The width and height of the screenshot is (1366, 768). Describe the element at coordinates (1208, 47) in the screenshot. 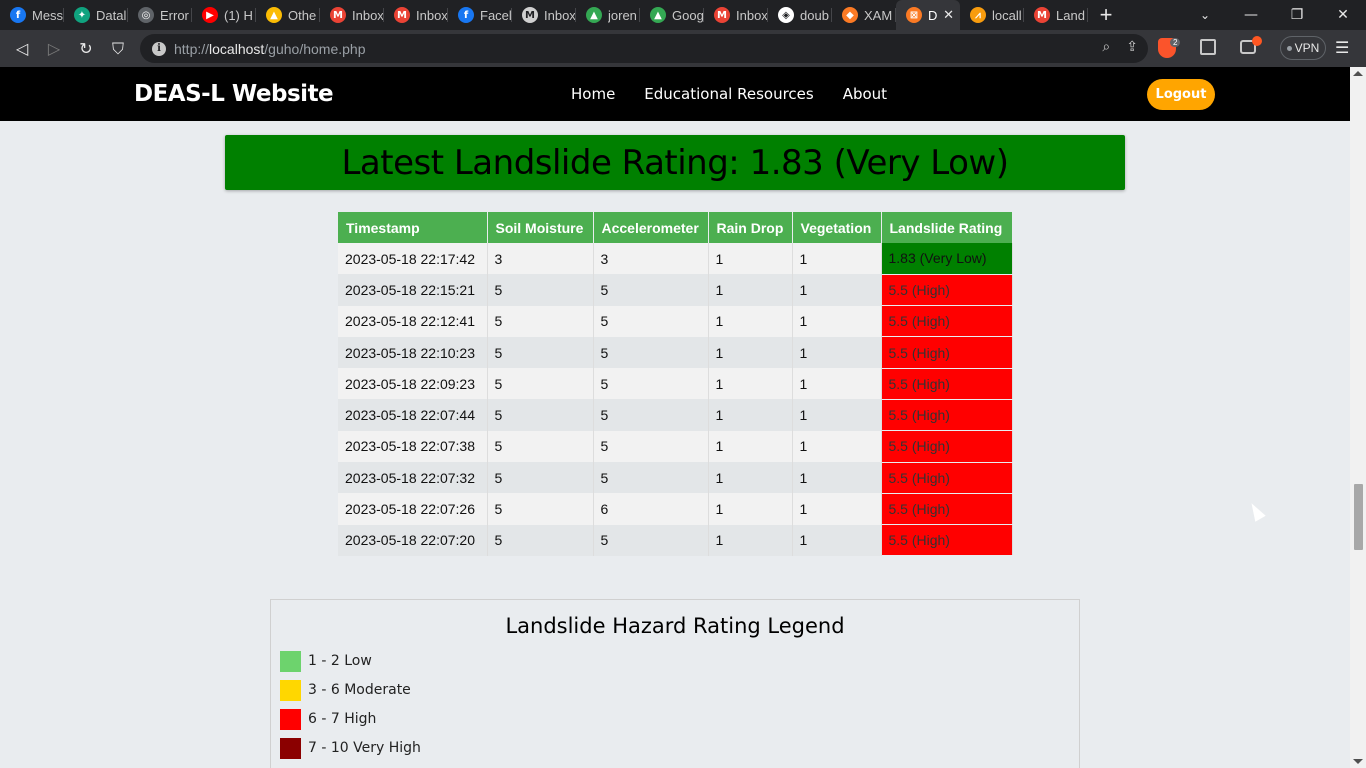

I see `sidebar-icon` at that location.